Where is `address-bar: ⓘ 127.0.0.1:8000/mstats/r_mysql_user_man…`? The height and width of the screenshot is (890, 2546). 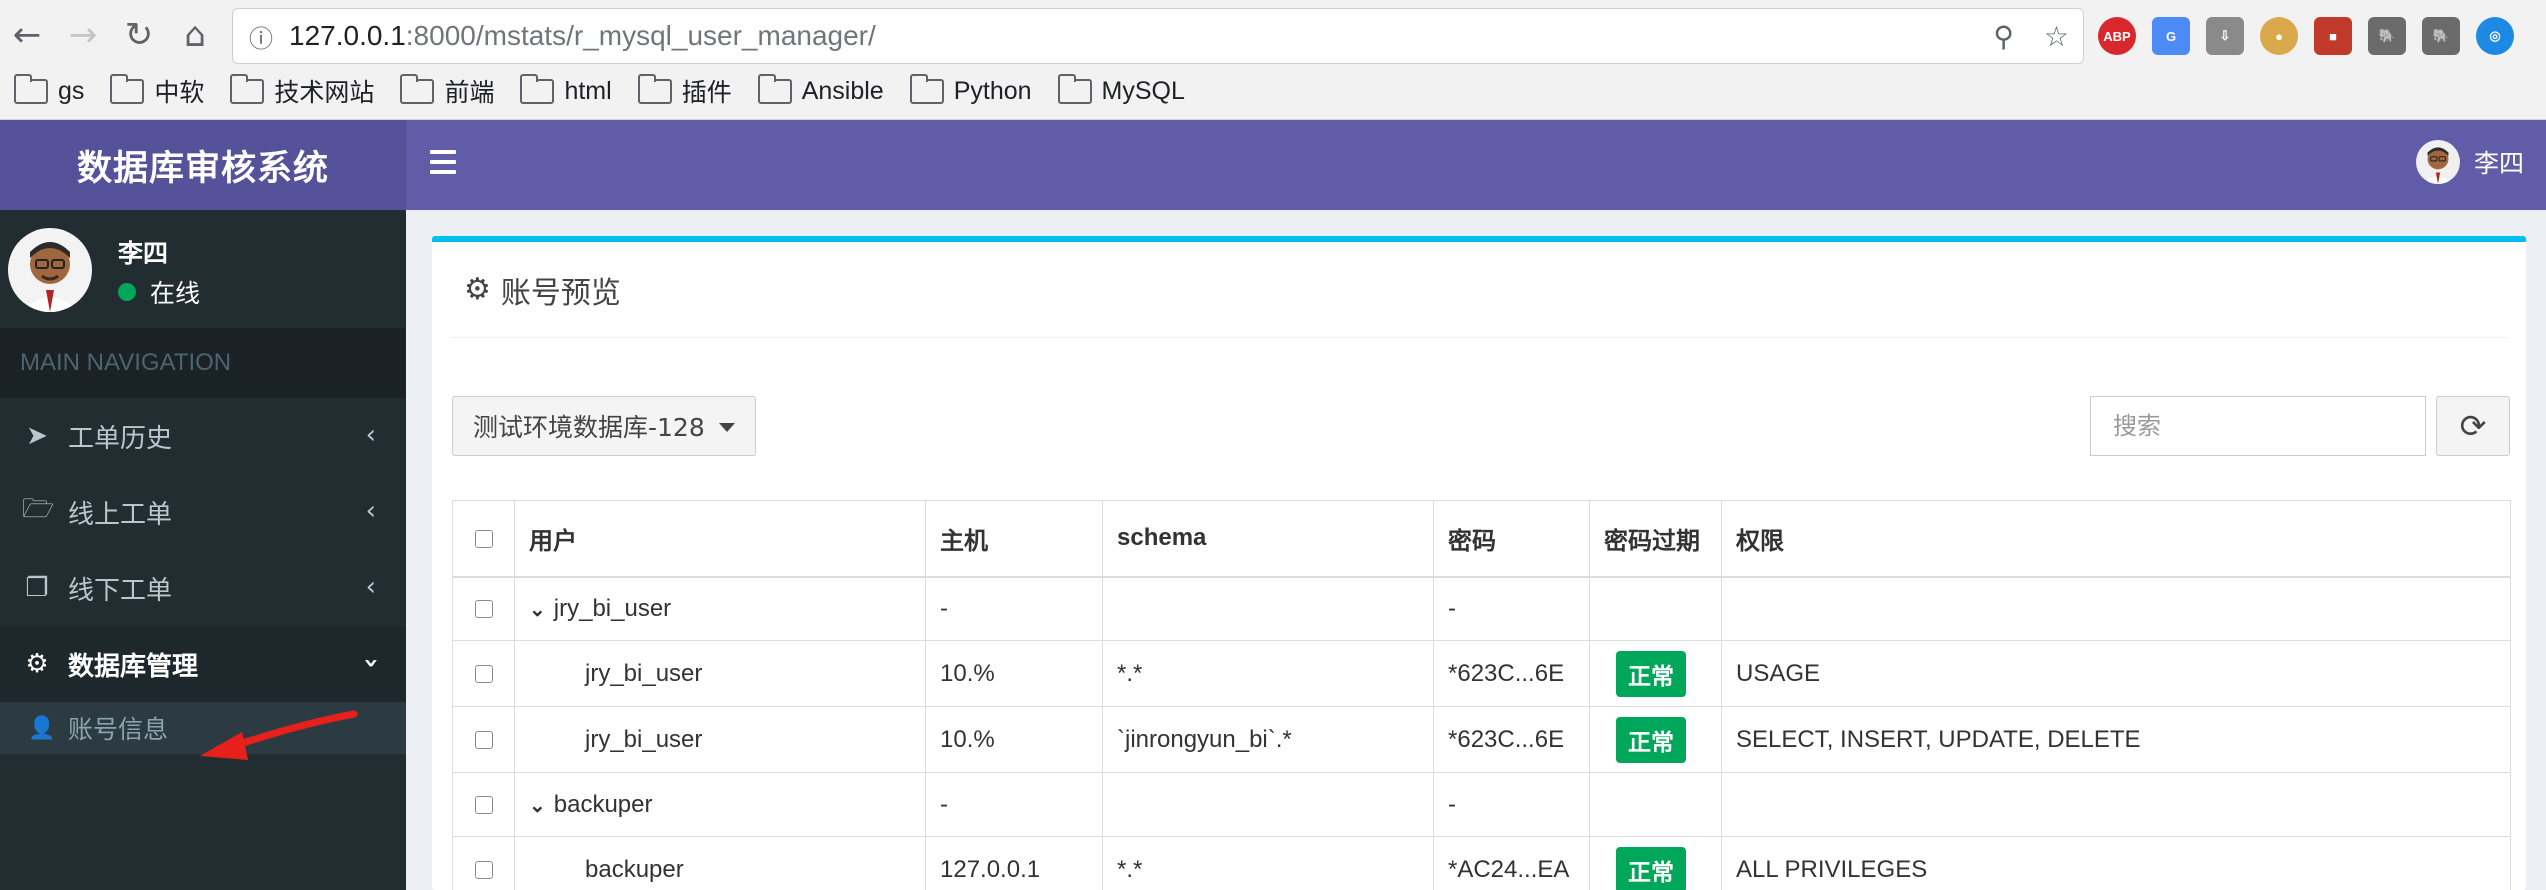 address-bar: ⓘ 127.0.0.1:8000/mstats/r_mysql_user_man… is located at coordinates (1158, 36).